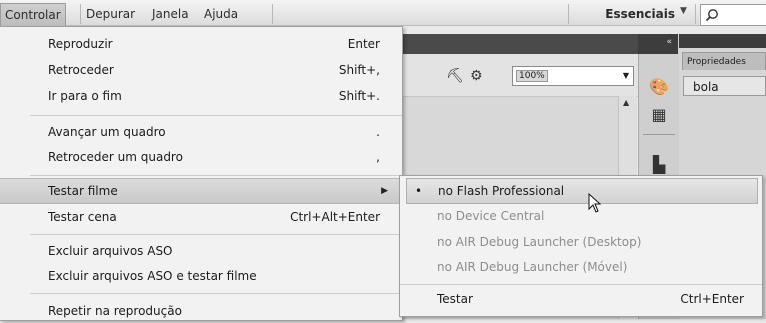 The image size is (766, 323). What do you see at coordinates (107, 132) in the screenshot?
I see `menu-item-label: Avançar um quadro` at bounding box center [107, 132].